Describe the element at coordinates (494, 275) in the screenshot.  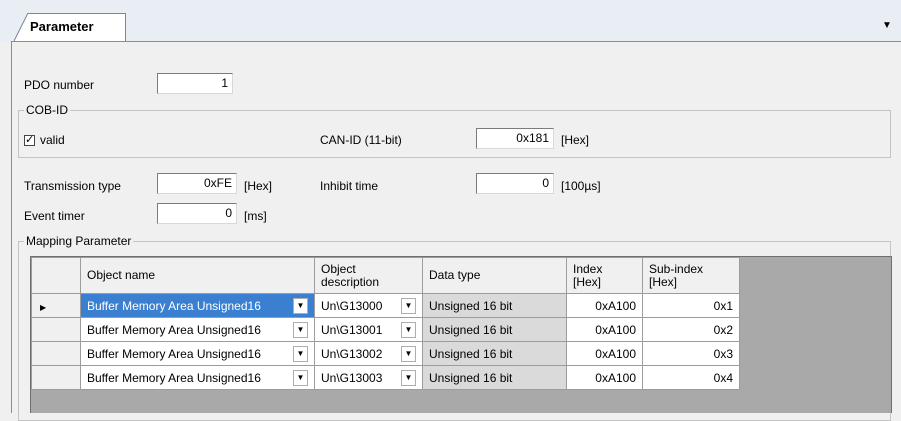
I see `col-data-type: Data type` at that location.